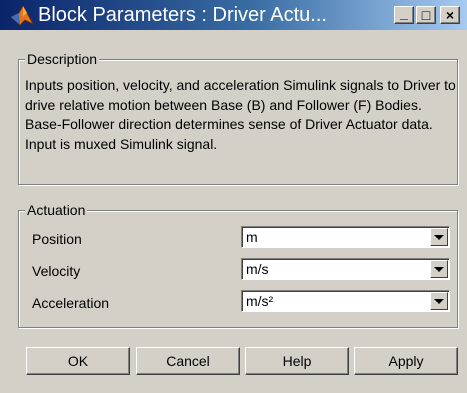 This screenshot has height=393, width=467. Describe the element at coordinates (78, 361) in the screenshot. I see `ok-button: OK` at that location.